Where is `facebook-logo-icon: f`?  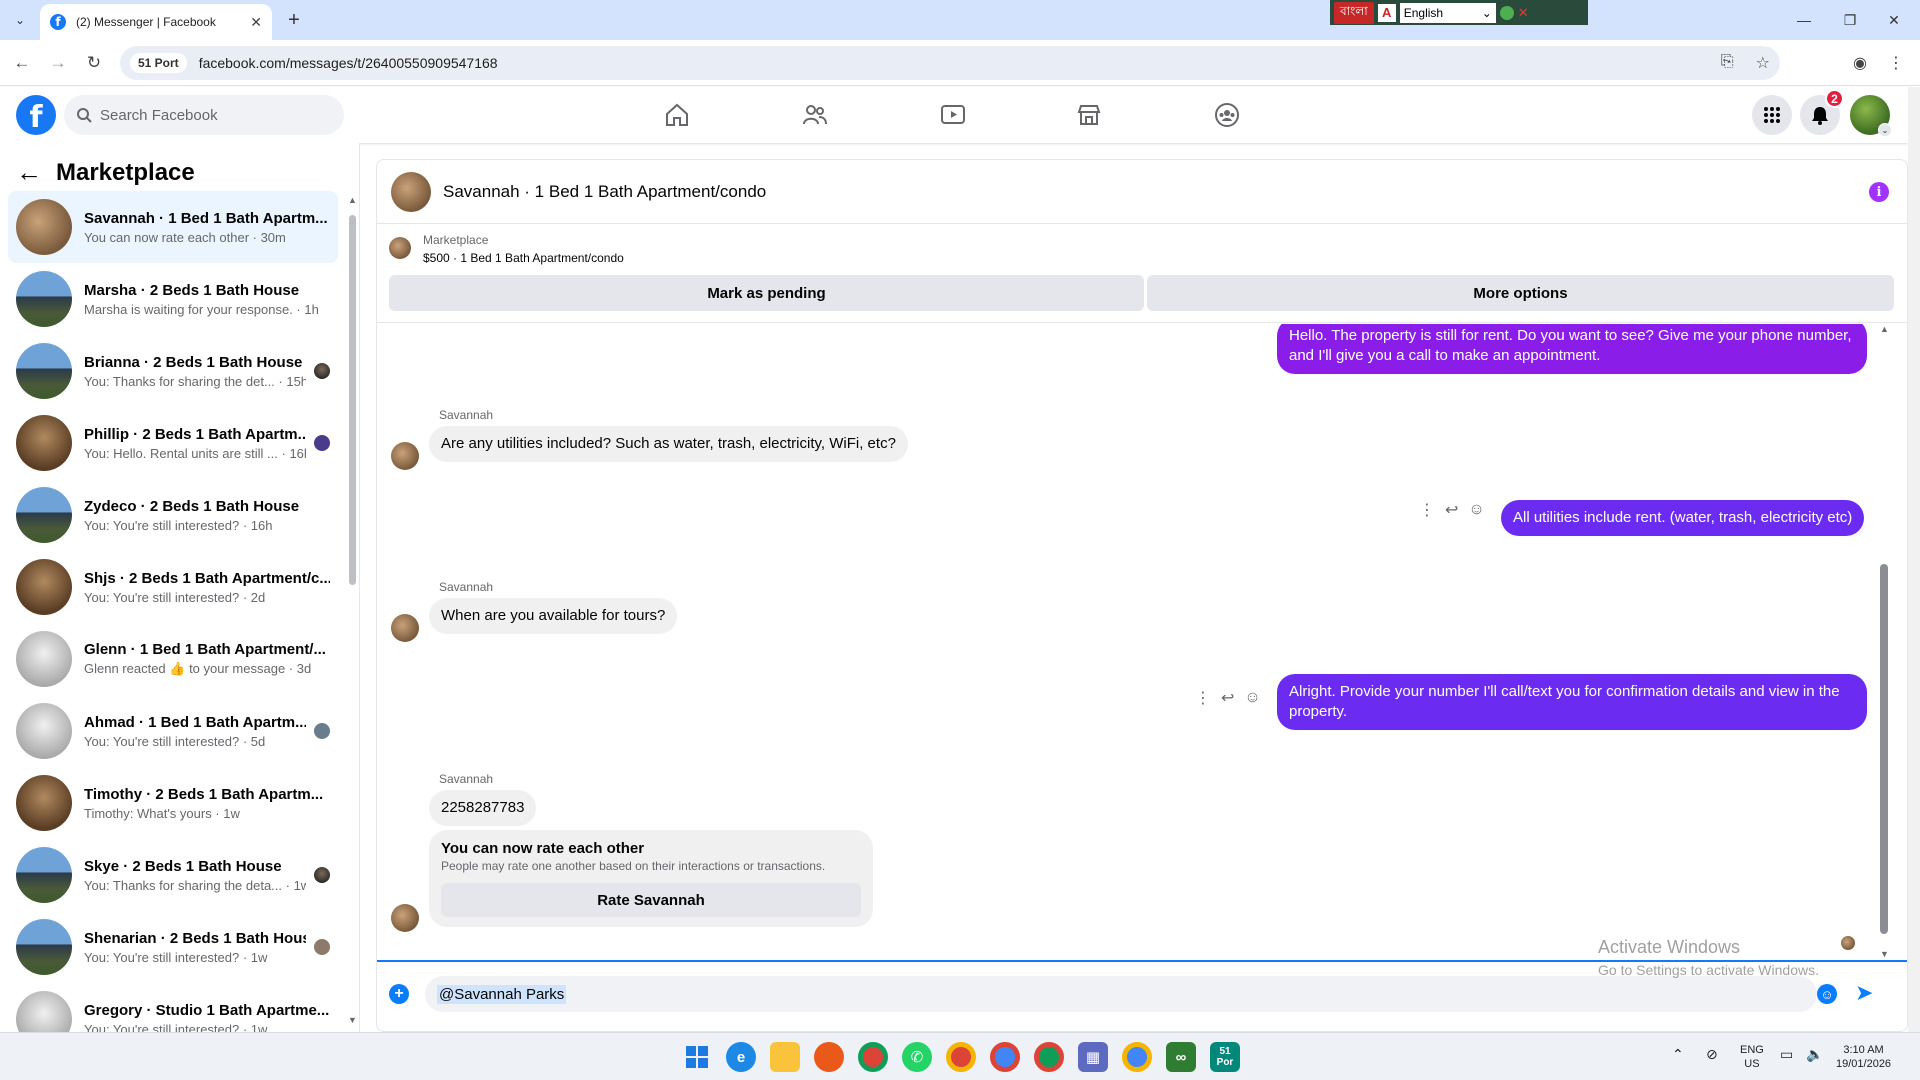 facebook-logo-icon: f is located at coordinates (36, 115).